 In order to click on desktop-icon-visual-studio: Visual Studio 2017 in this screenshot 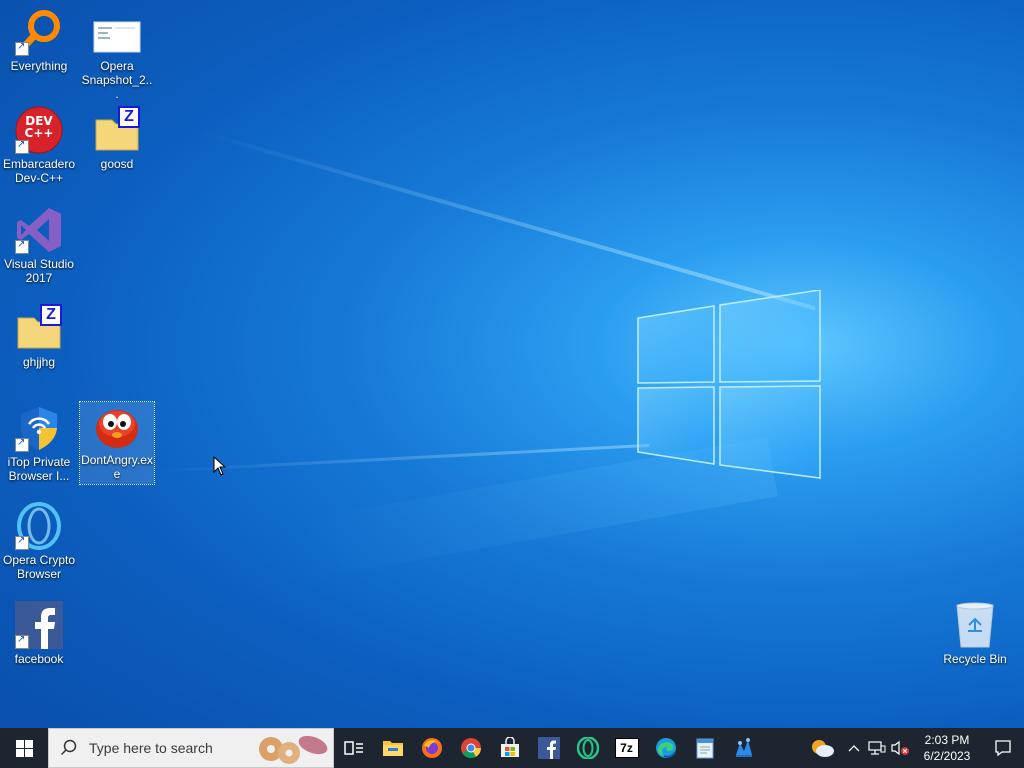, I will do `click(39, 245)`.